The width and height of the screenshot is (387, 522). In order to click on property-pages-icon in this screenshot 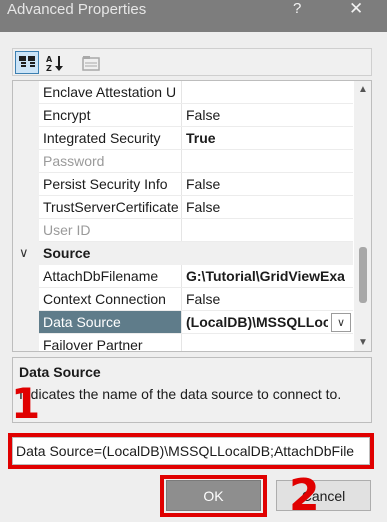, I will do `click(91, 63)`.